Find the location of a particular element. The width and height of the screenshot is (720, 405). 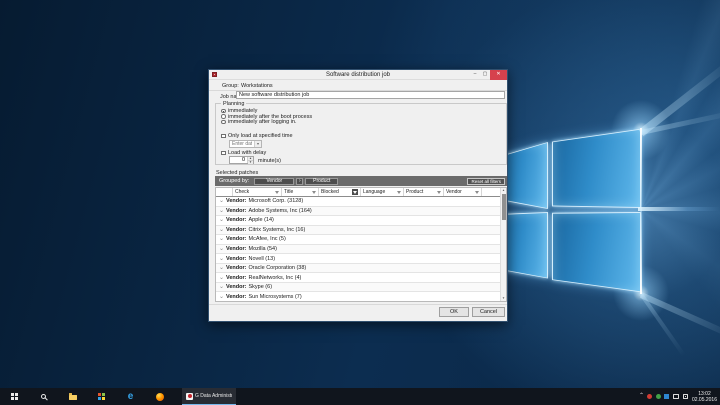

radio-after-login: immediately after logging in. is located at coordinates (258, 122).